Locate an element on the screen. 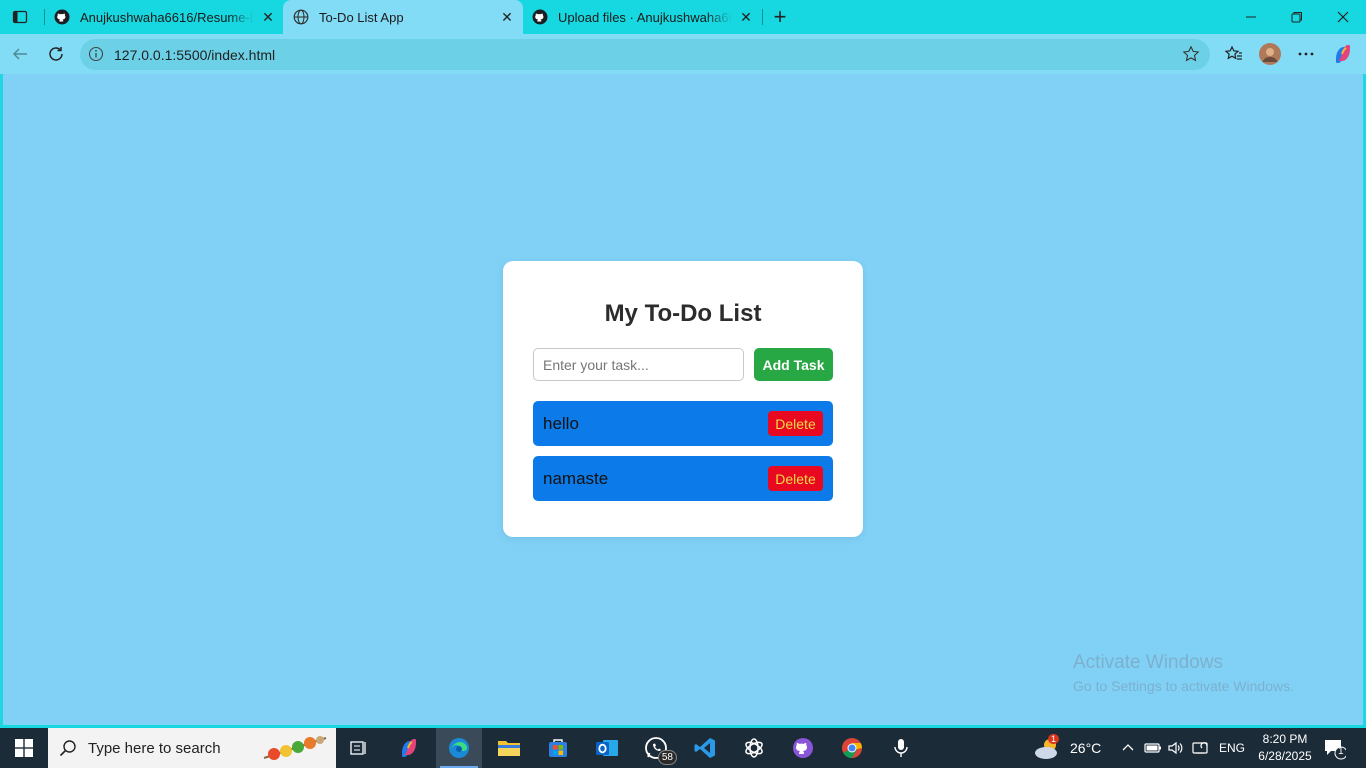 The image size is (1366, 768). chrome-icon is located at coordinates (852, 748).